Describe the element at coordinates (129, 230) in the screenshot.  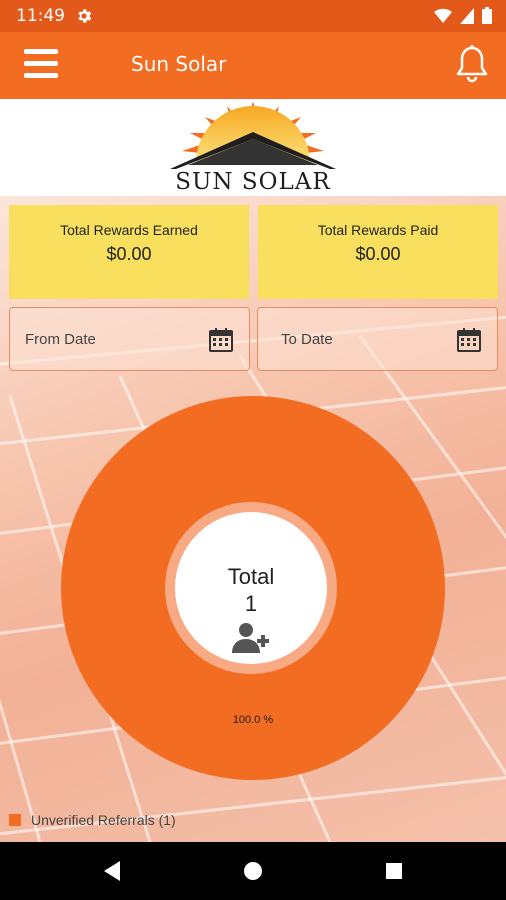
I see `rewards-earned-label: Total Rewards Earned` at that location.